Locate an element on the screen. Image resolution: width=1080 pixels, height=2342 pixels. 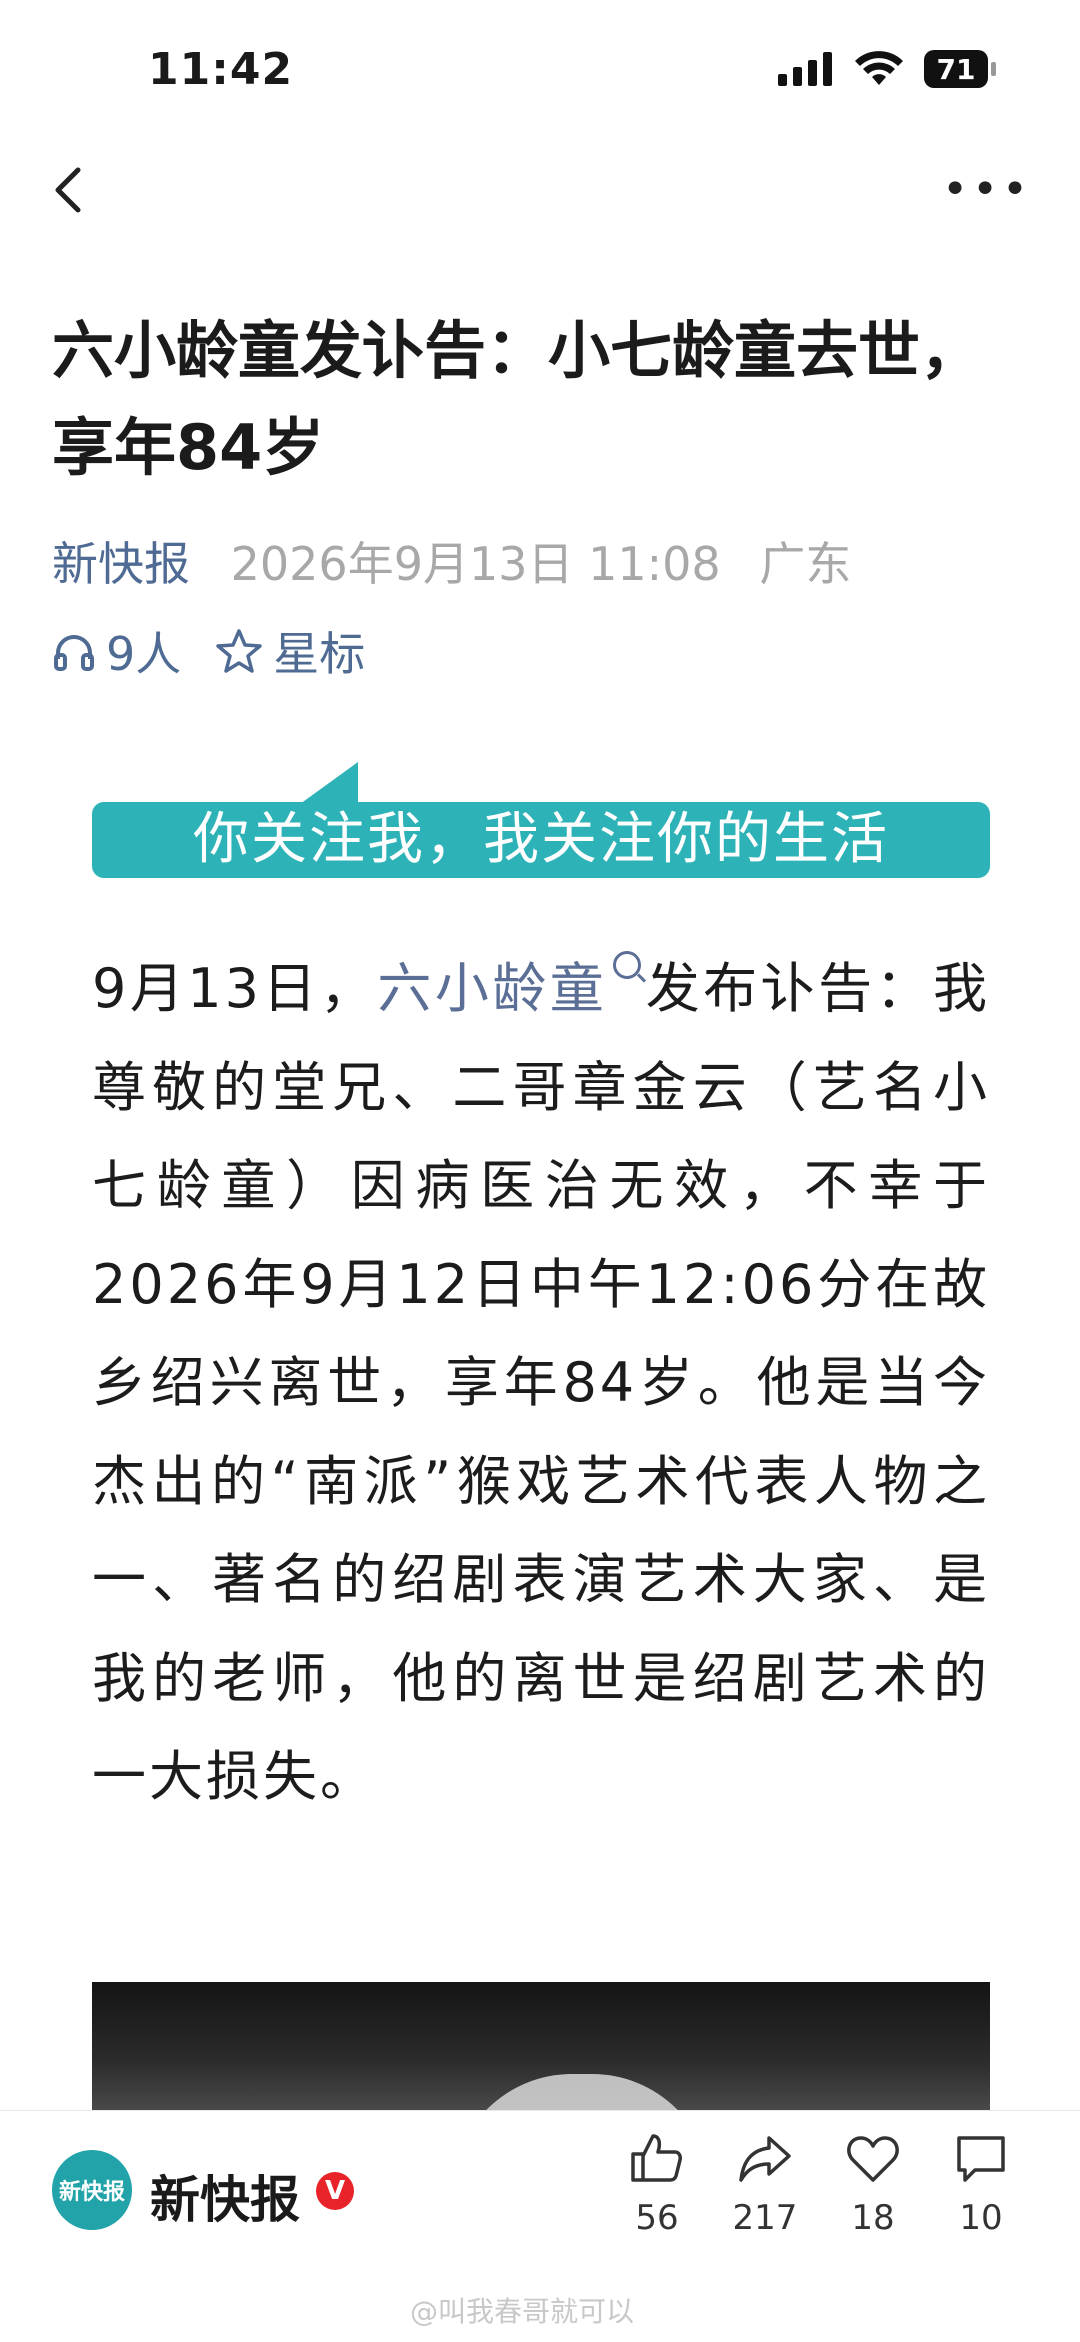
follow-banner: 你关注我，我关注你的生活 is located at coordinates (541, 840).